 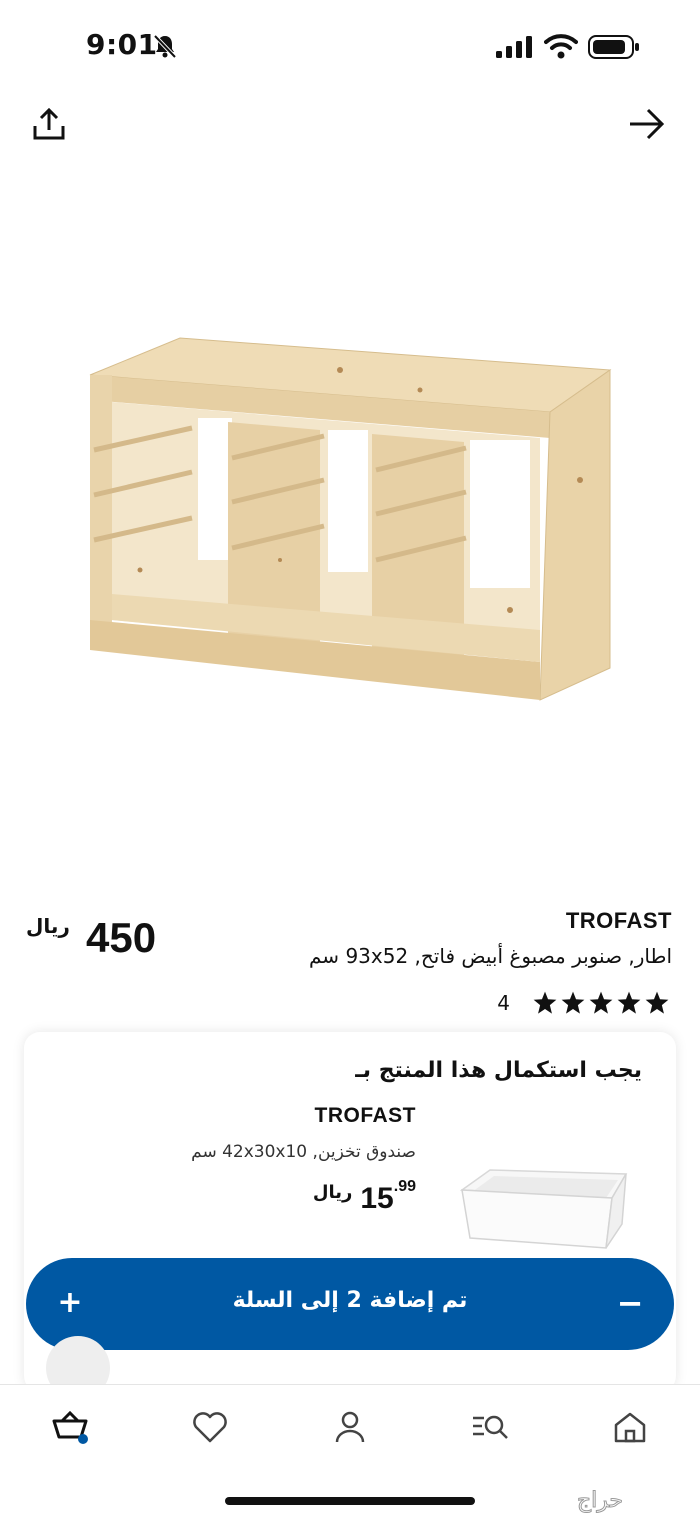 I want to click on cart-status-label: تم إضافة 2 إلى السلة, so click(x=350, y=1300).